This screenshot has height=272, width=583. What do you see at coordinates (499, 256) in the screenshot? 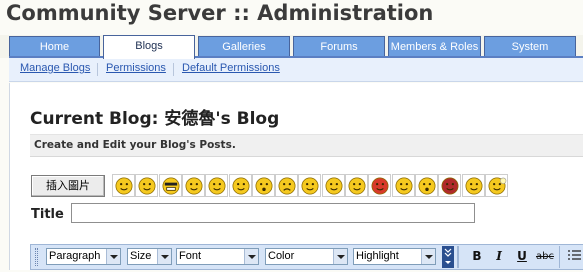
I see `italic-button: I` at bounding box center [499, 256].